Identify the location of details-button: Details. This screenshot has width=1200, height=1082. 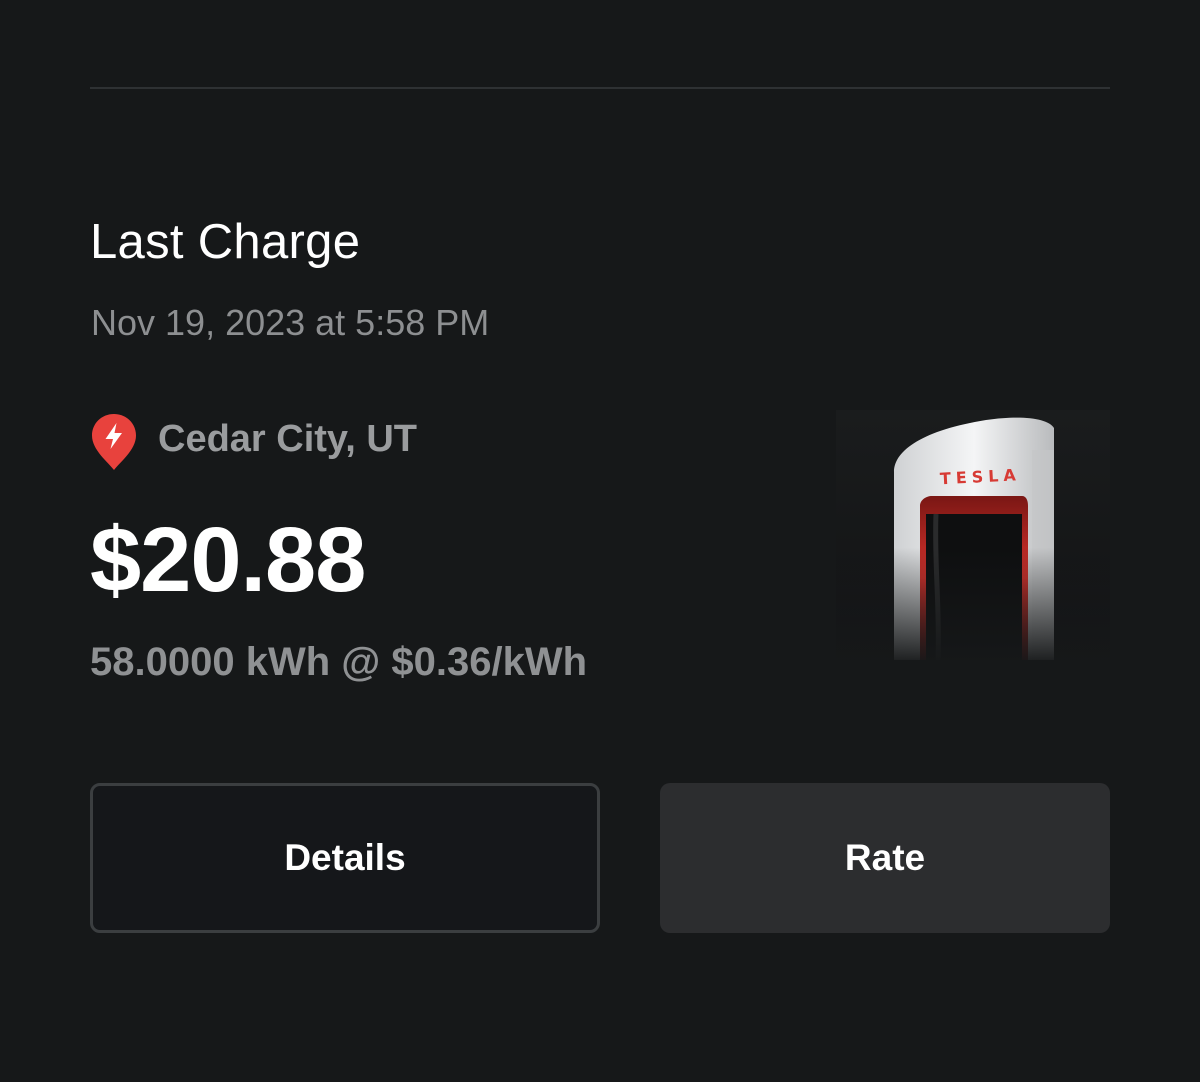
(345, 858).